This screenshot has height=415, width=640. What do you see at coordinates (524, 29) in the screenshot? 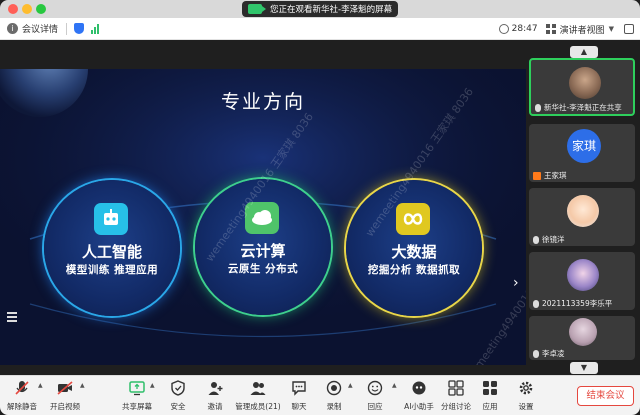
I see `meeting-duration: 28:47` at bounding box center [524, 29].